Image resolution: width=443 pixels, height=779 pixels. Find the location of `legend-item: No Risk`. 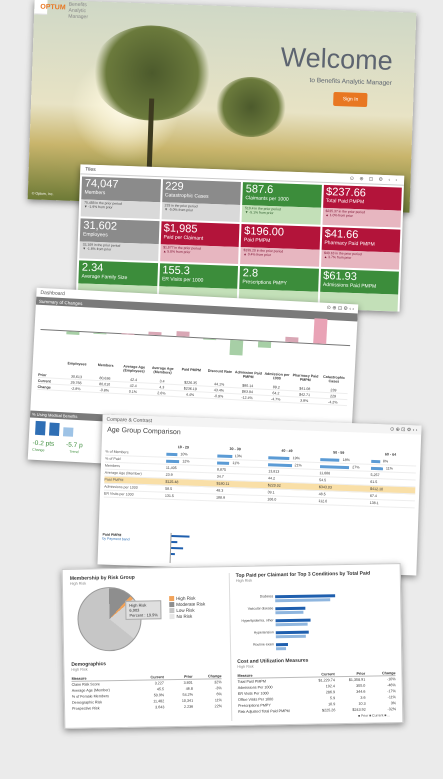

legend-item: No Risk is located at coordinates (187, 616).